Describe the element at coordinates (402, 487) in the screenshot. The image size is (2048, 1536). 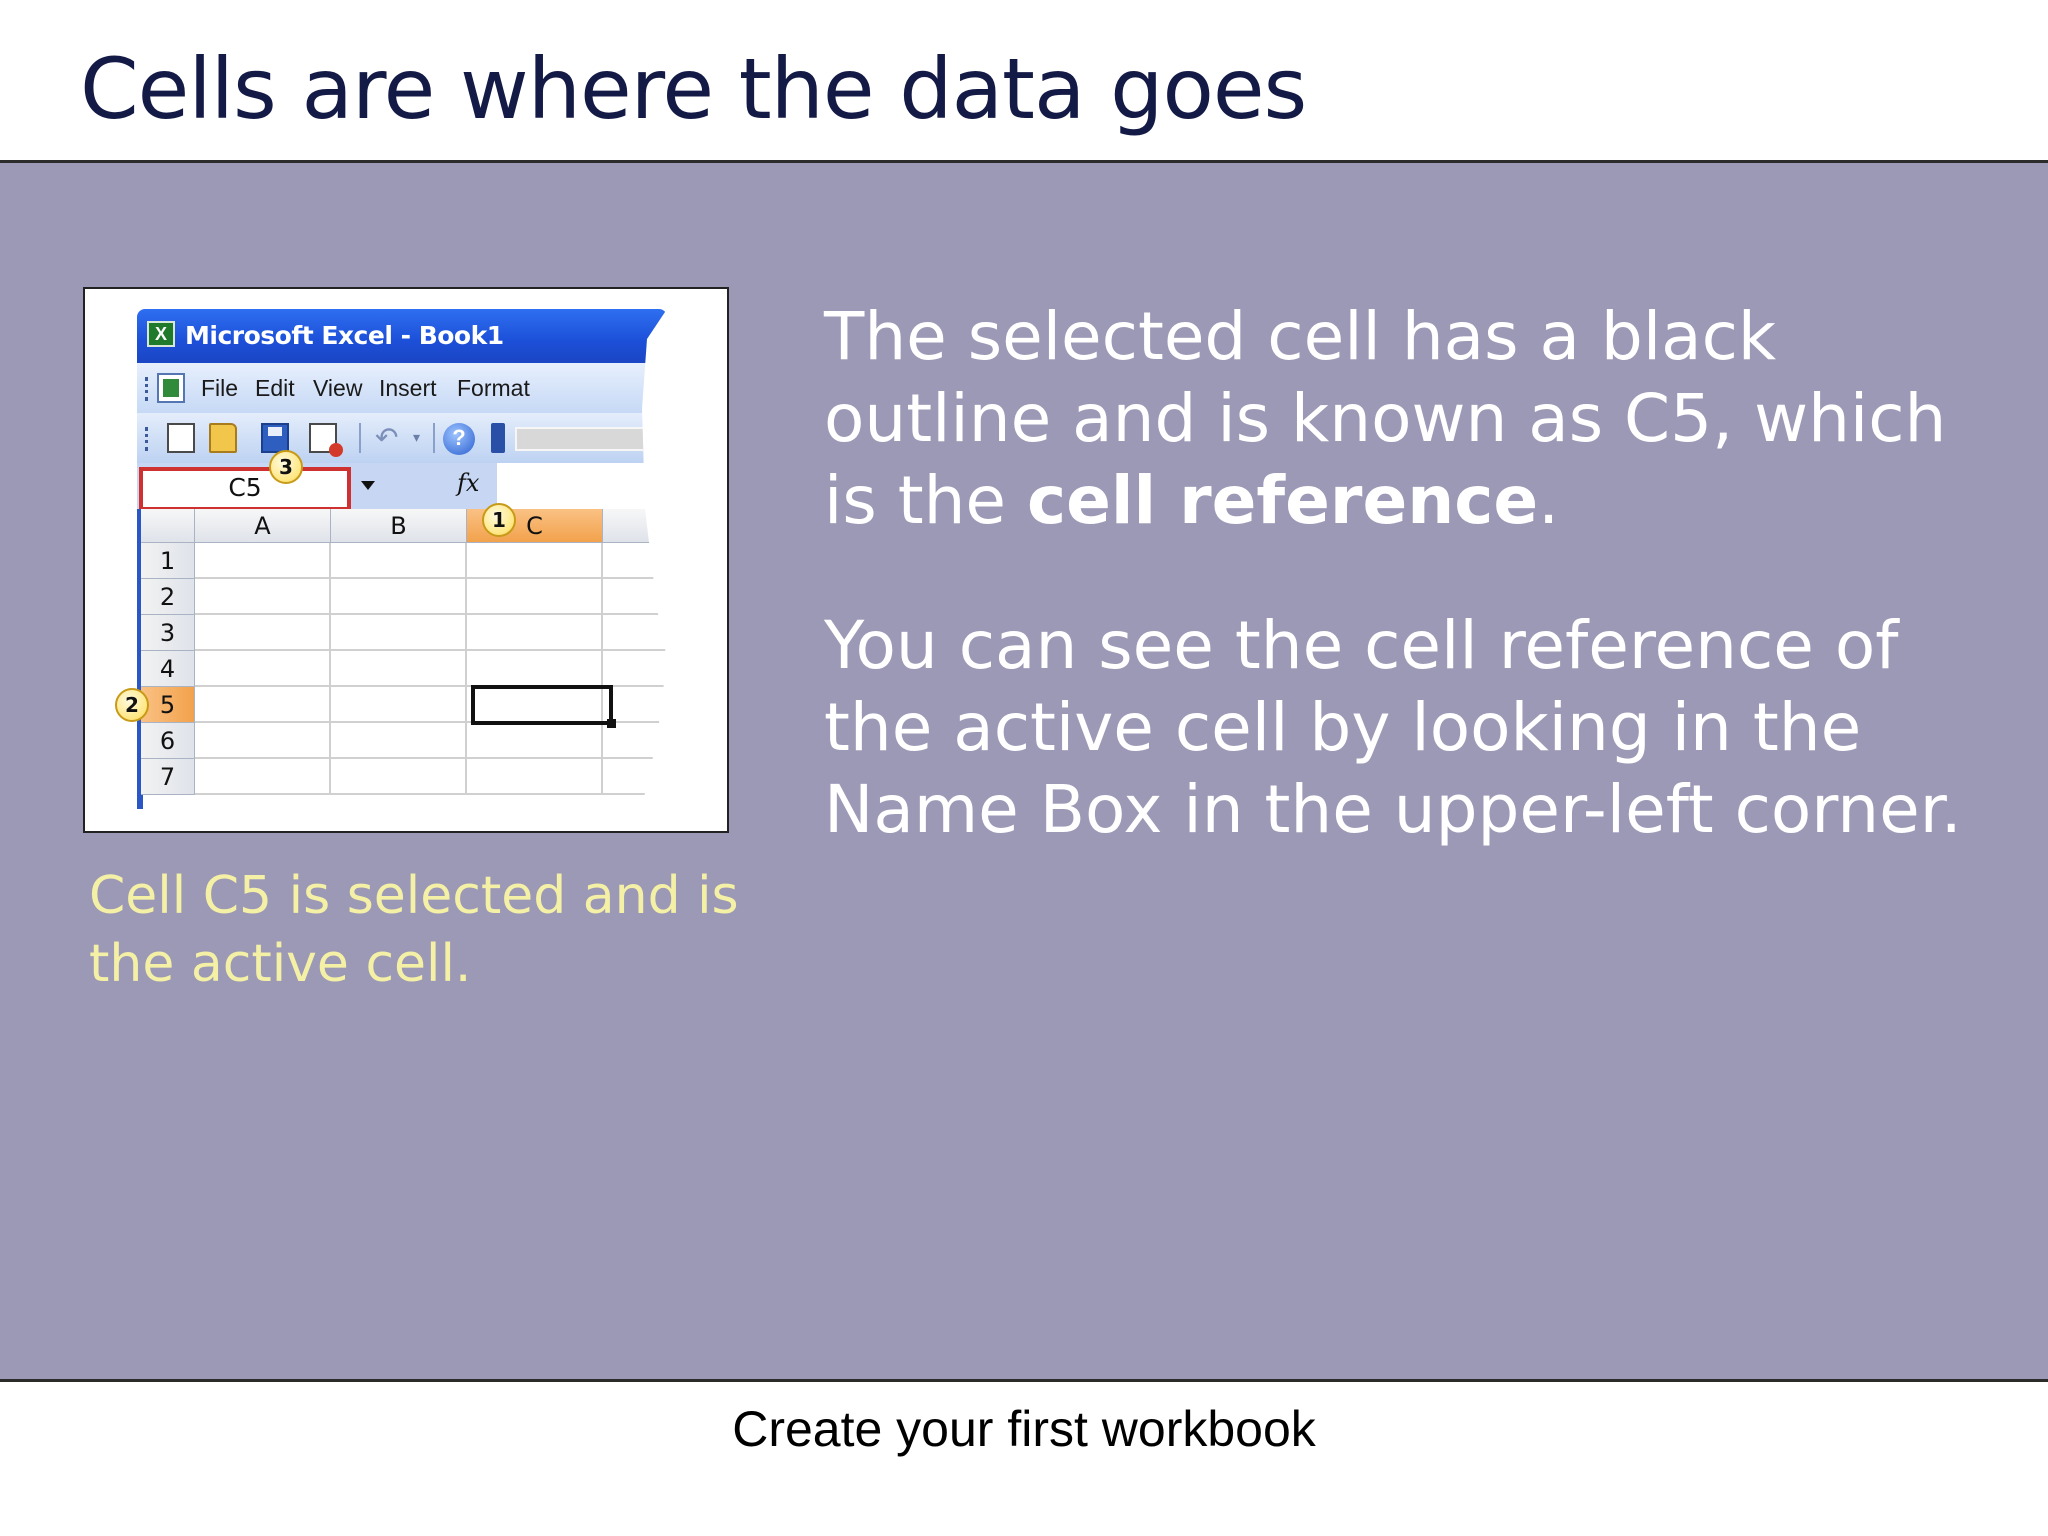
I see `formula-bar: C5 fx` at that location.